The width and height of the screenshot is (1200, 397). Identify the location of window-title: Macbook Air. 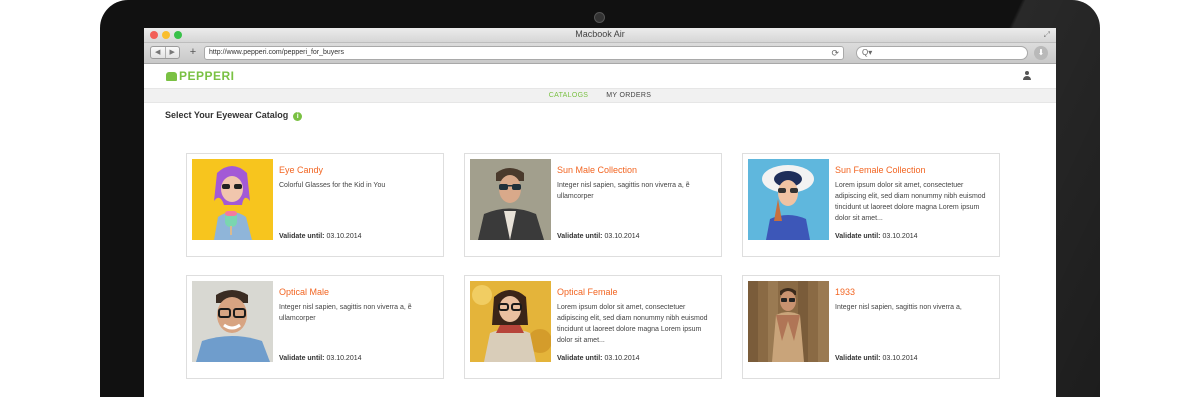
(600, 34).